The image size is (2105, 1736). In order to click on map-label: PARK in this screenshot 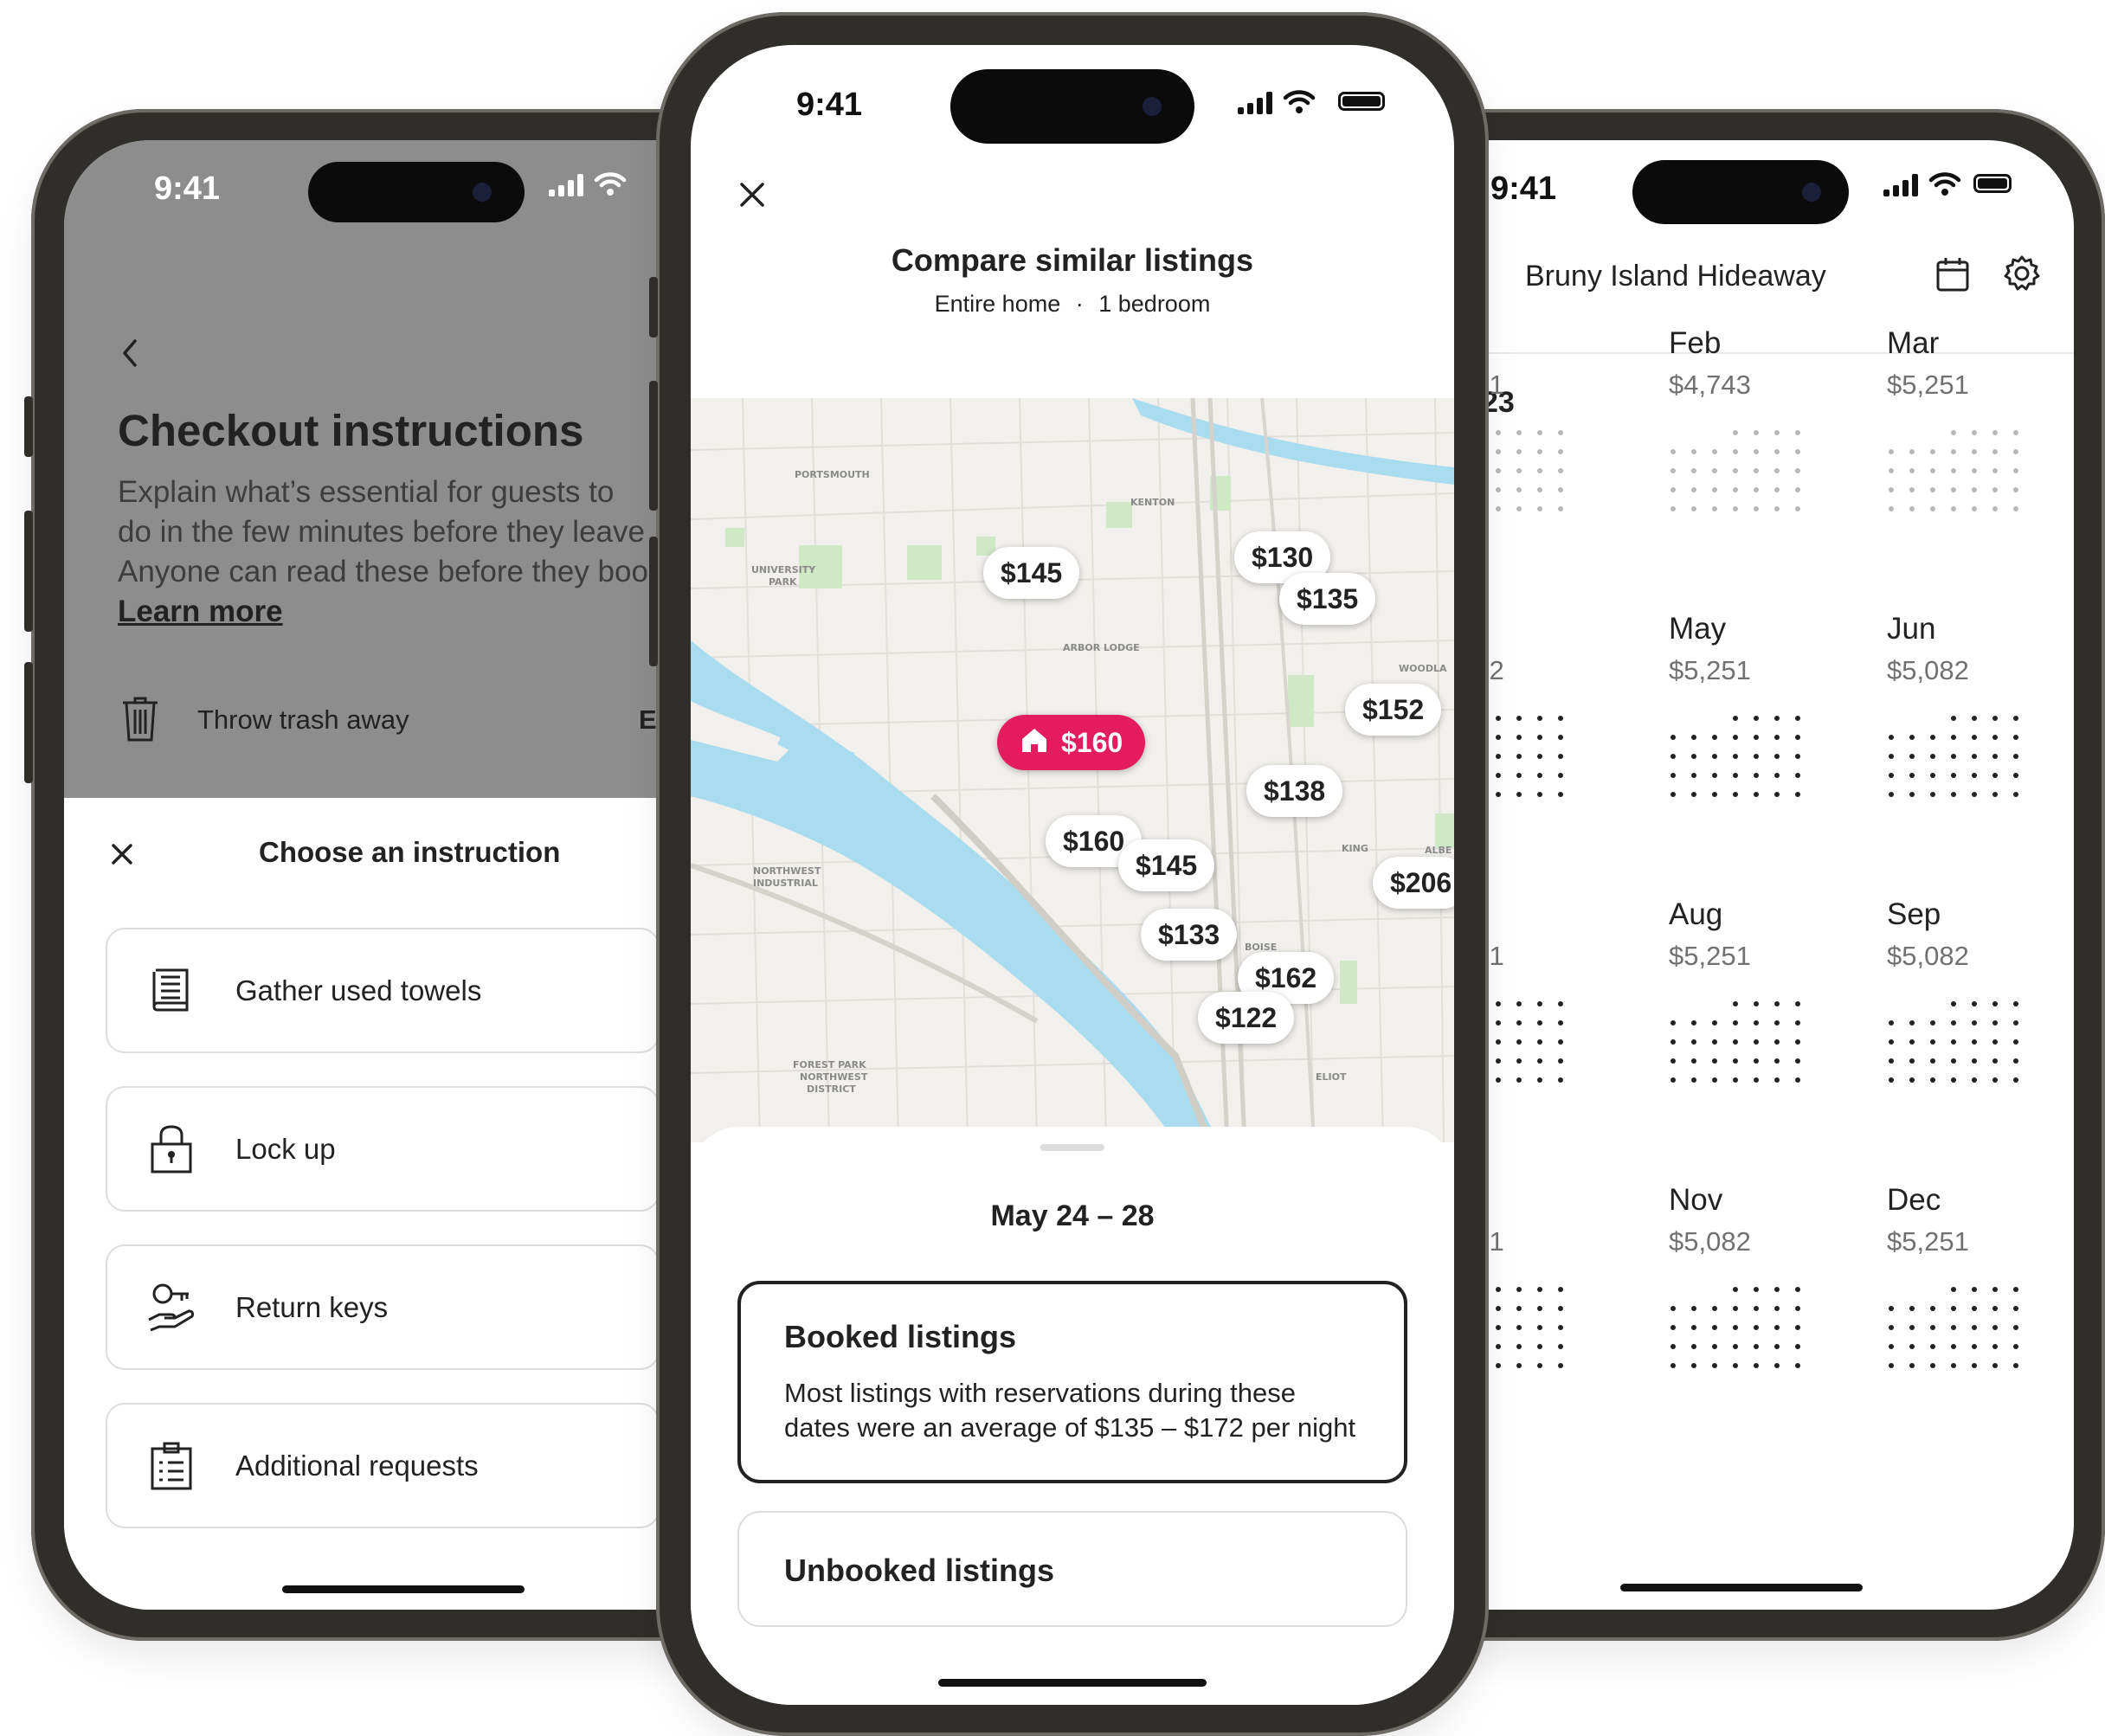, I will do `click(783, 582)`.